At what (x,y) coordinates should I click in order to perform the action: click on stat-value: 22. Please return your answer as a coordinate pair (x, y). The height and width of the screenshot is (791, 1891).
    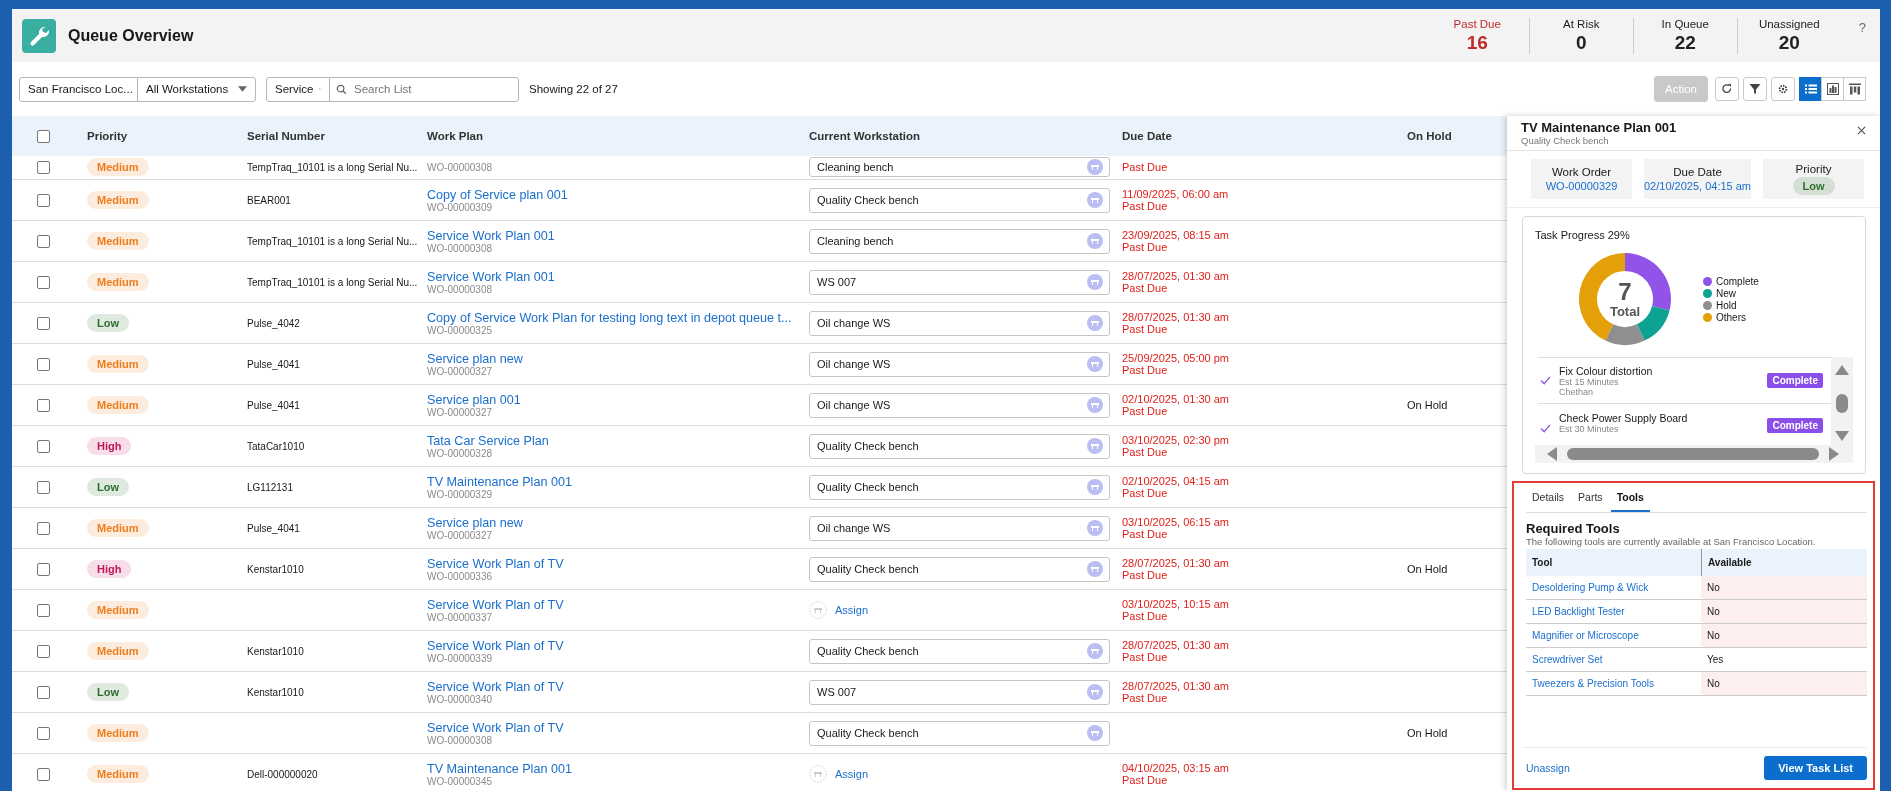
    Looking at the image, I should click on (1685, 42).